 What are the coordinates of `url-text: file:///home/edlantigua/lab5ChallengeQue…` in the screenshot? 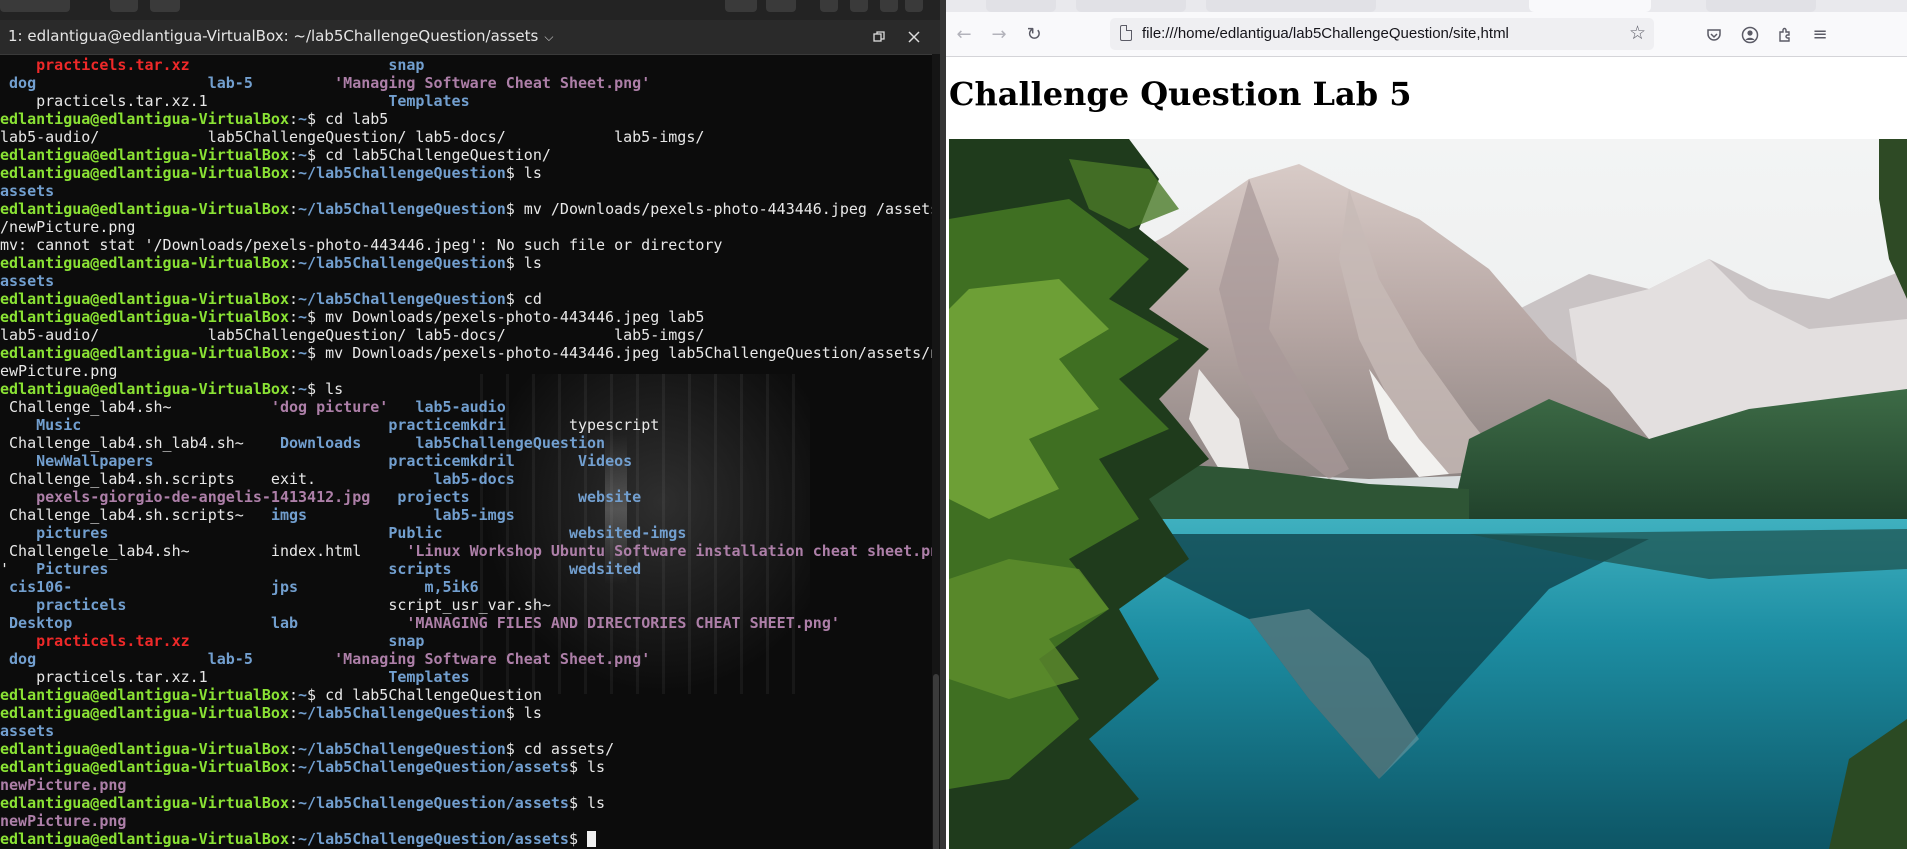 It's located at (1325, 33).